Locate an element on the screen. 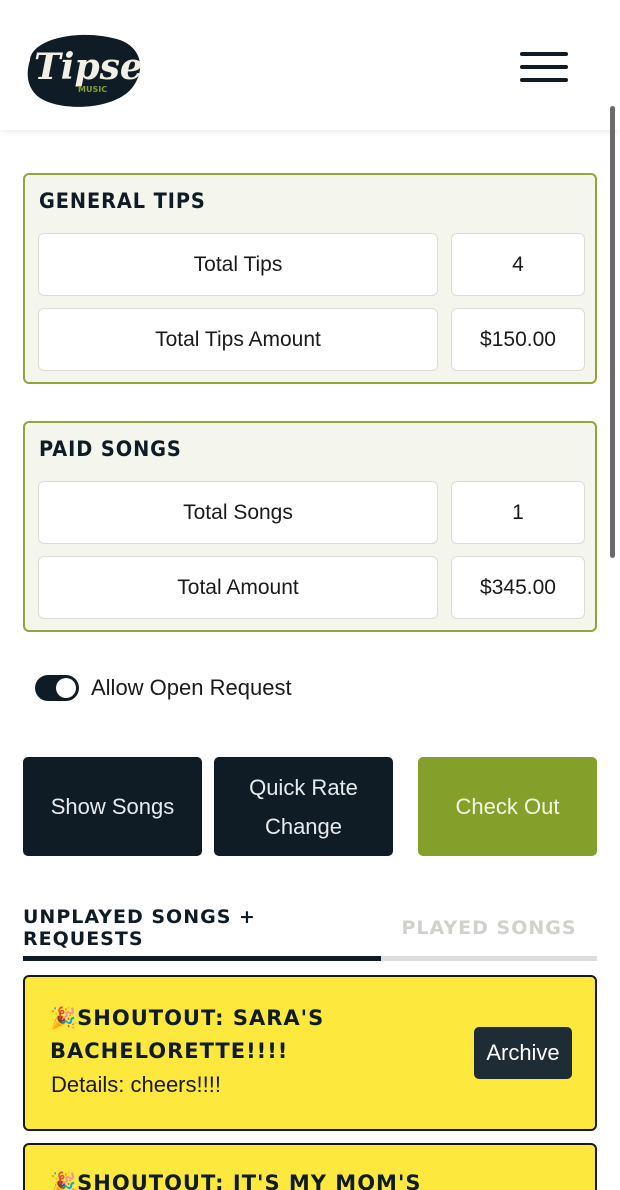 This screenshot has height=1190, width=620. request-details: Details: cheers!!!! is located at coordinates (136, 1084).